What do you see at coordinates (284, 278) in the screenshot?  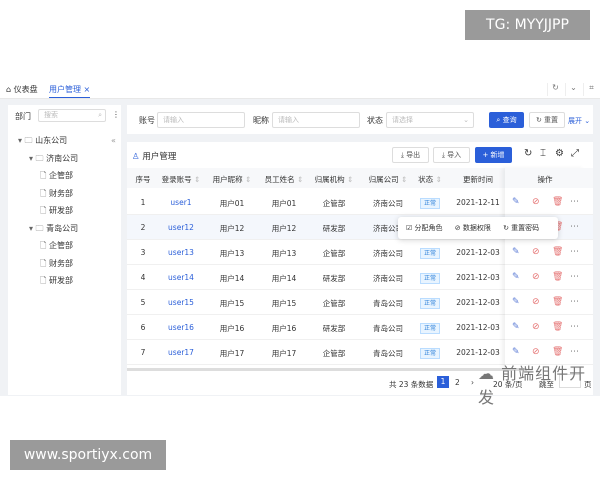 I see `table-cell: 用户14` at bounding box center [284, 278].